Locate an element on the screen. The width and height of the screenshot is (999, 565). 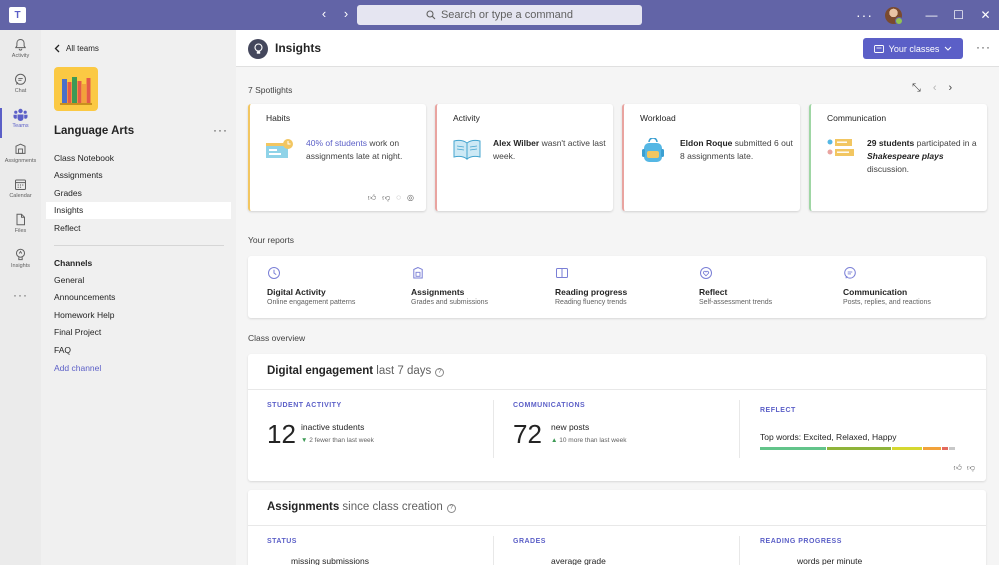
discussion-illustration-icon is located at coordinates (840, 147).